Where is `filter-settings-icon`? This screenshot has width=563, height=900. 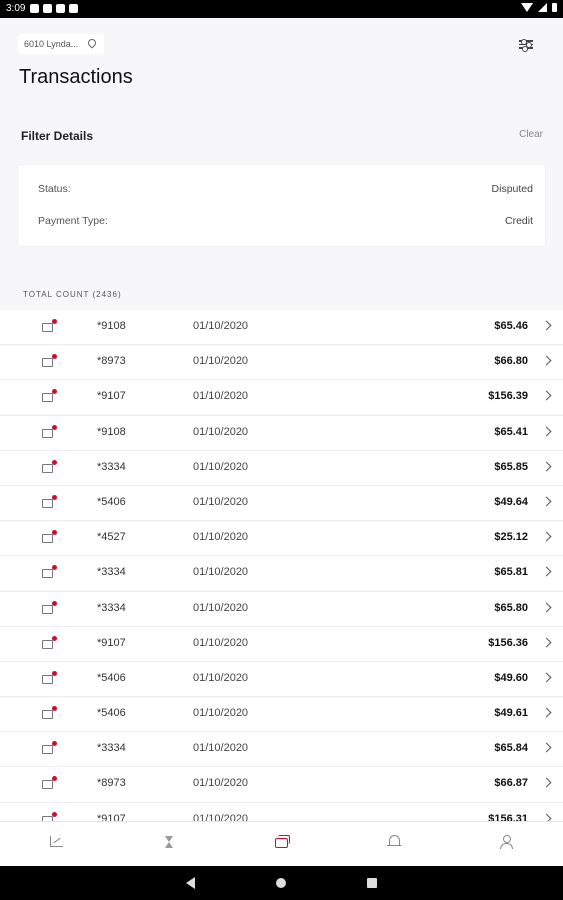
filter-settings-icon is located at coordinates (526, 44).